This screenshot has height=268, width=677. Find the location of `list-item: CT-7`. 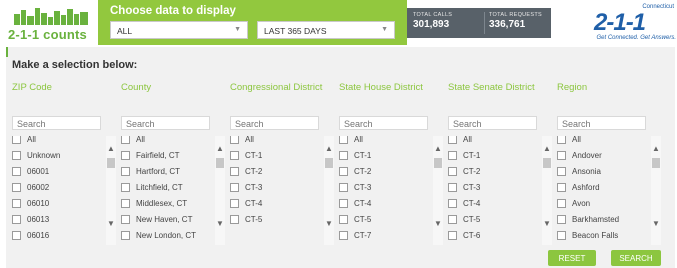

list-item: CT-7 is located at coordinates (384, 237).